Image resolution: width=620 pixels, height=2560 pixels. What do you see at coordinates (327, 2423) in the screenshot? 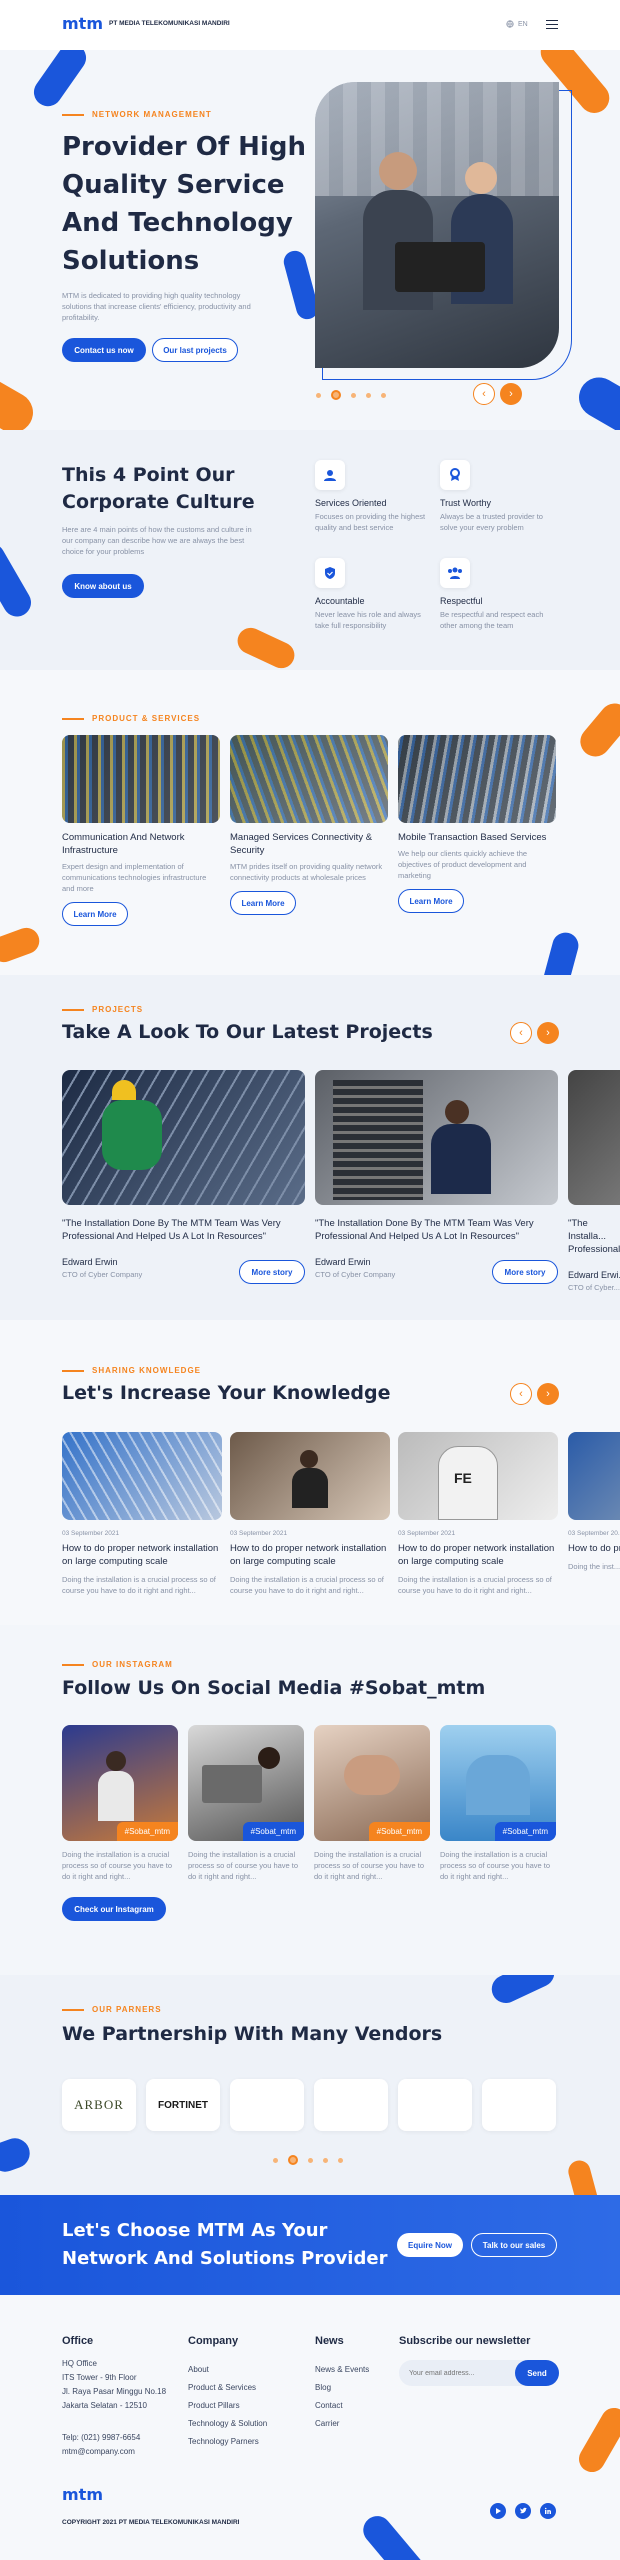
I see `footer-link: Carrier` at bounding box center [327, 2423].